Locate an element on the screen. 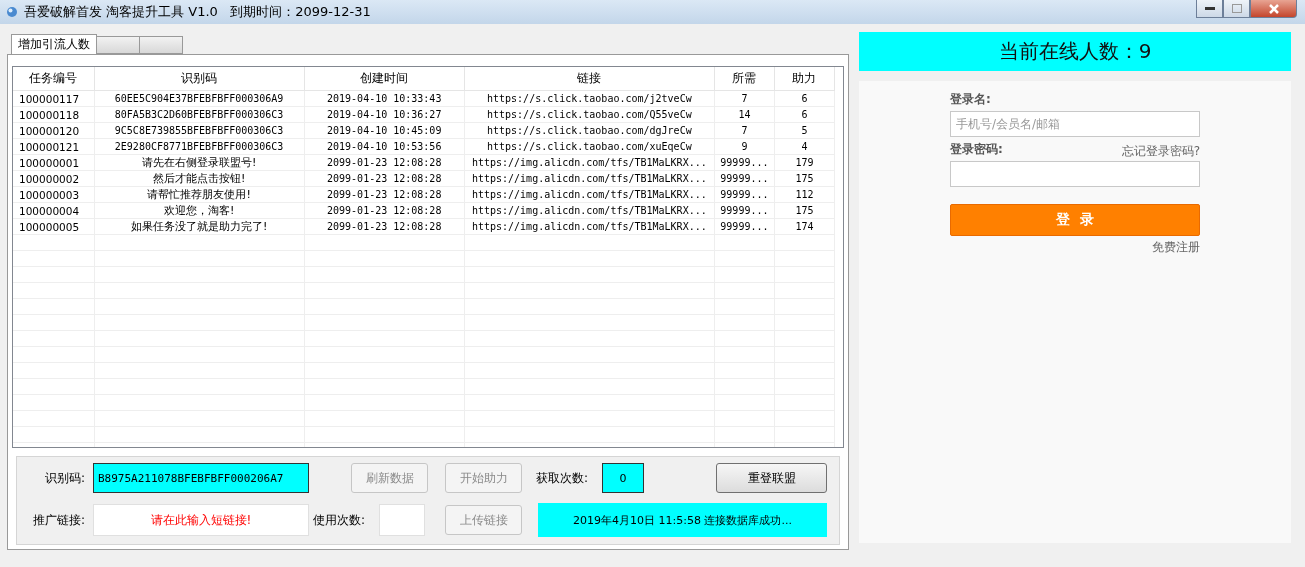 Image resolution: width=1305 pixels, height=567 pixels. maximize-button is located at coordinates (1236, 9).